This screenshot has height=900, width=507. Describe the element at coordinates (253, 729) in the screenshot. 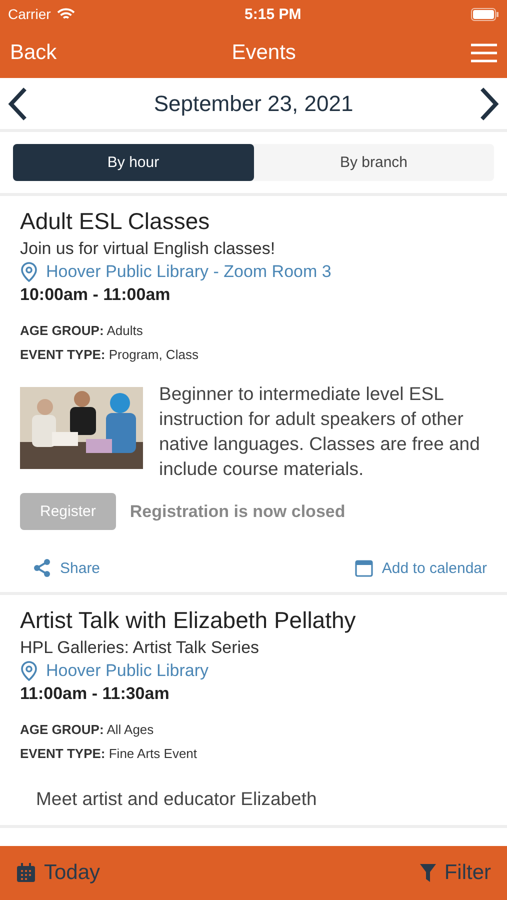

I see `age-group: AGE GROUP: All Ages` at that location.